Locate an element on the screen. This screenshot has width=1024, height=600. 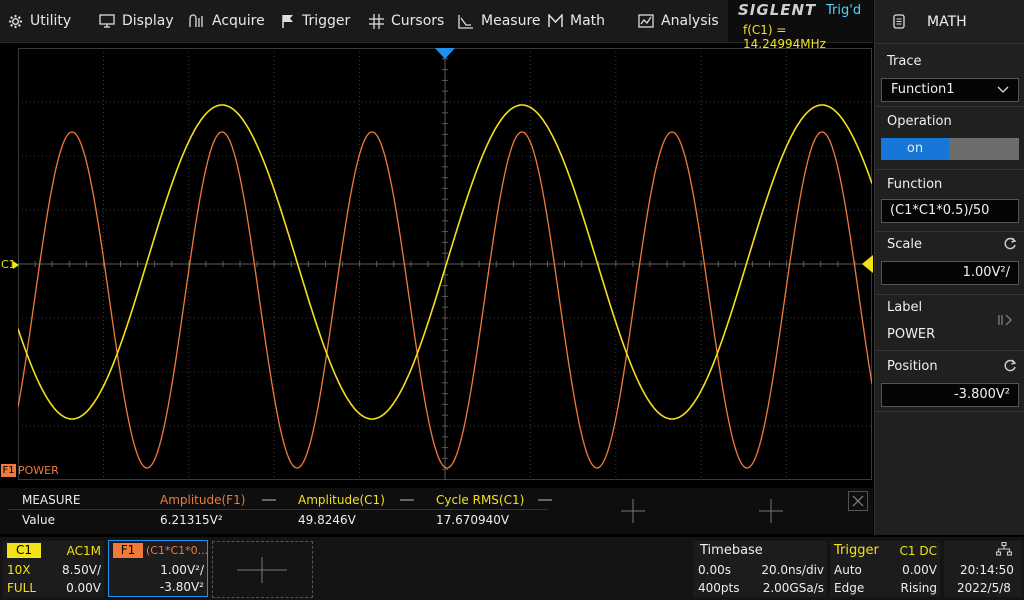
menu-display: Display is located at coordinates (136, 21).